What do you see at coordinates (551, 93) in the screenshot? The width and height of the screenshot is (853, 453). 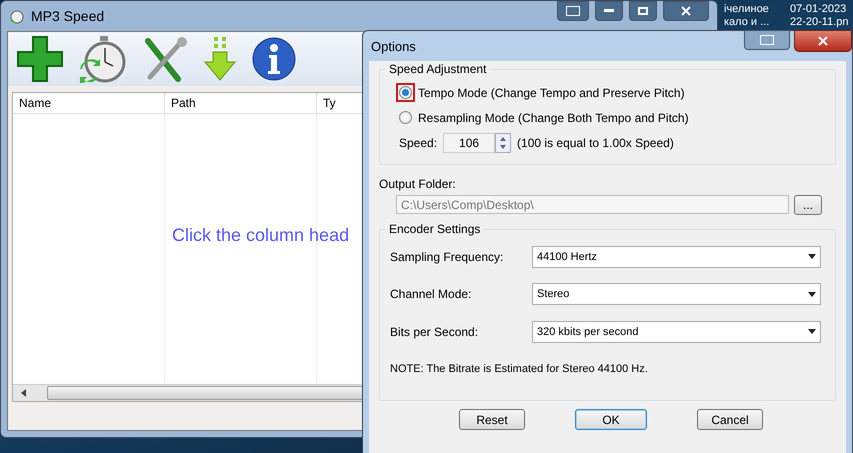 I see `radio-label: Tempo Mode (Change Tempo and Preserve Pitch)` at bounding box center [551, 93].